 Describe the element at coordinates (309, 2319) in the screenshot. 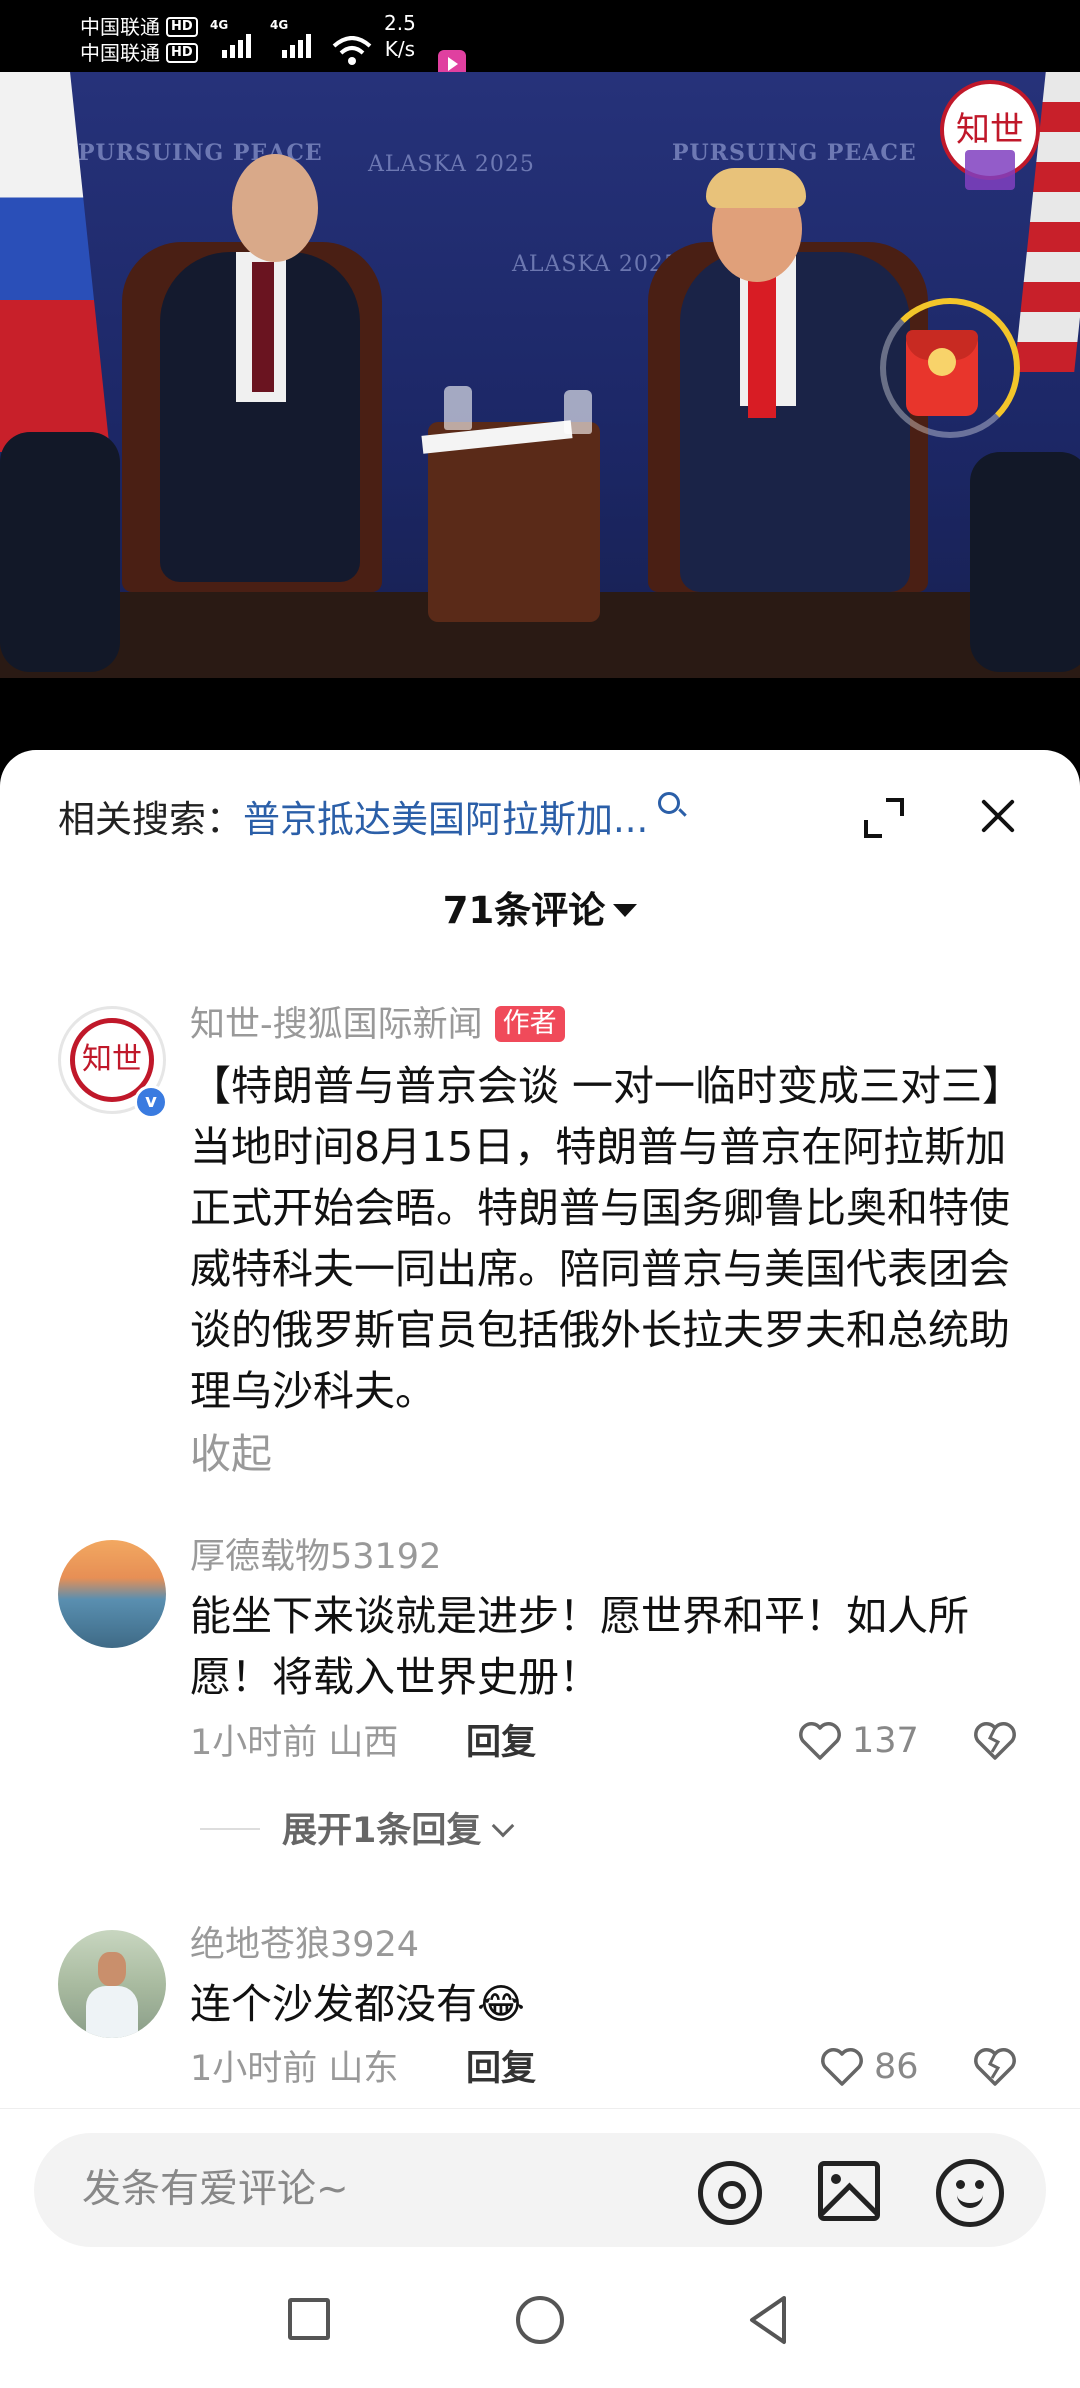

I see `recent-apps-button` at that location.